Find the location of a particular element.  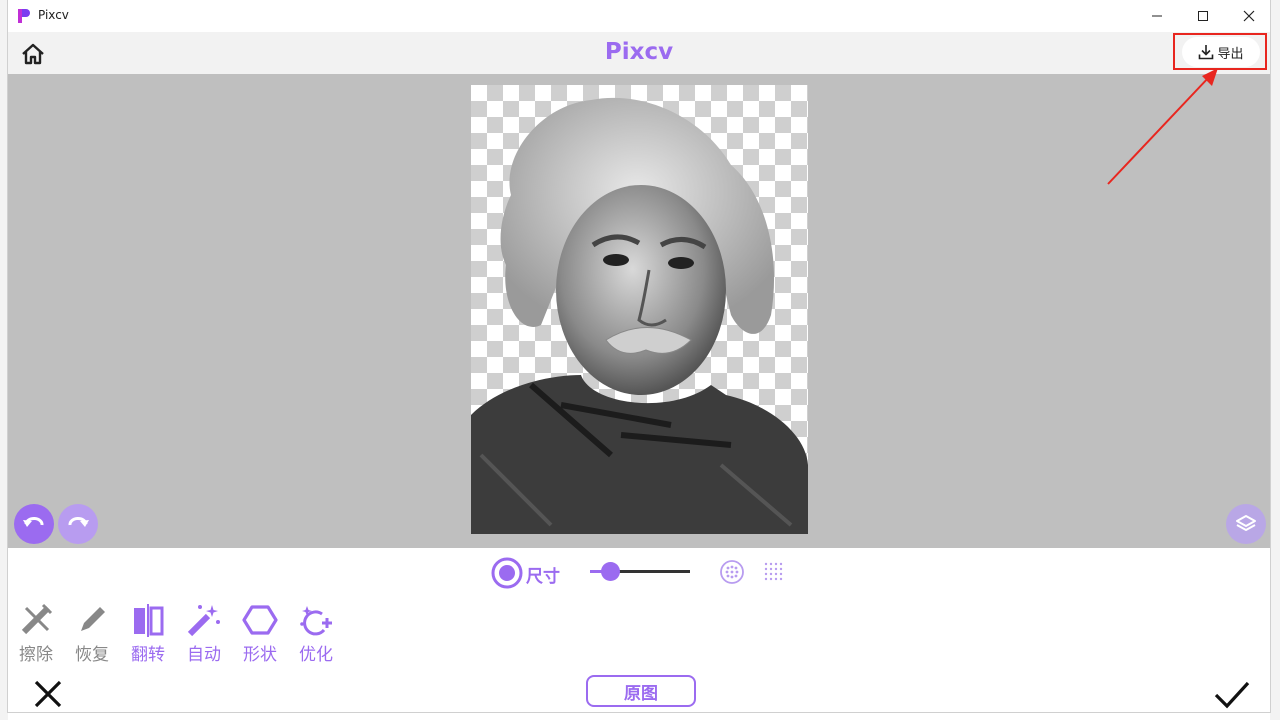

layers-icon is located at coordinates (1246, 523).